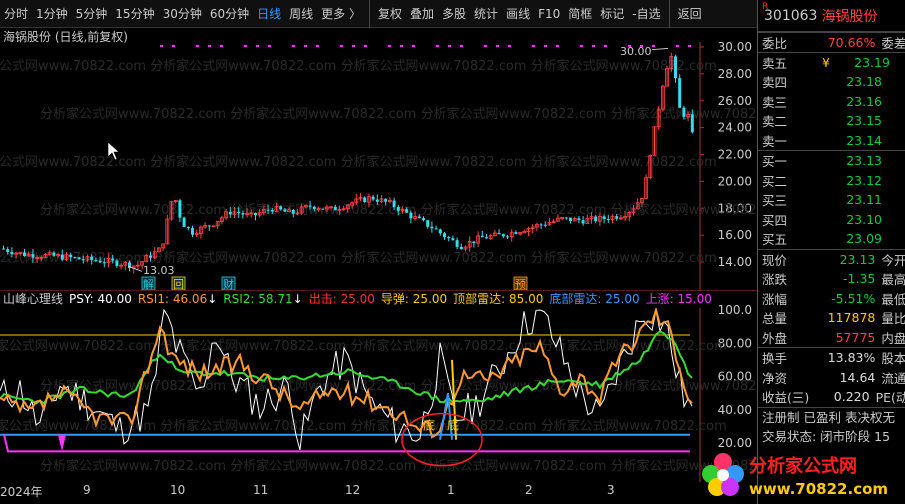 The image size is (905, 504). Describe the element at coordinates (228, 283) in the screenshot. I see `event-mark: 财` at that location.